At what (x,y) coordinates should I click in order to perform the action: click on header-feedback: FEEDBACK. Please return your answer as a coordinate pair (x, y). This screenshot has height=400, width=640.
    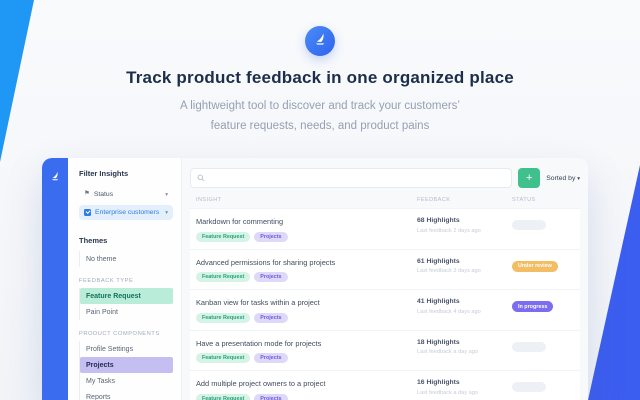
    Looking at the image, I should click on (434, 200).